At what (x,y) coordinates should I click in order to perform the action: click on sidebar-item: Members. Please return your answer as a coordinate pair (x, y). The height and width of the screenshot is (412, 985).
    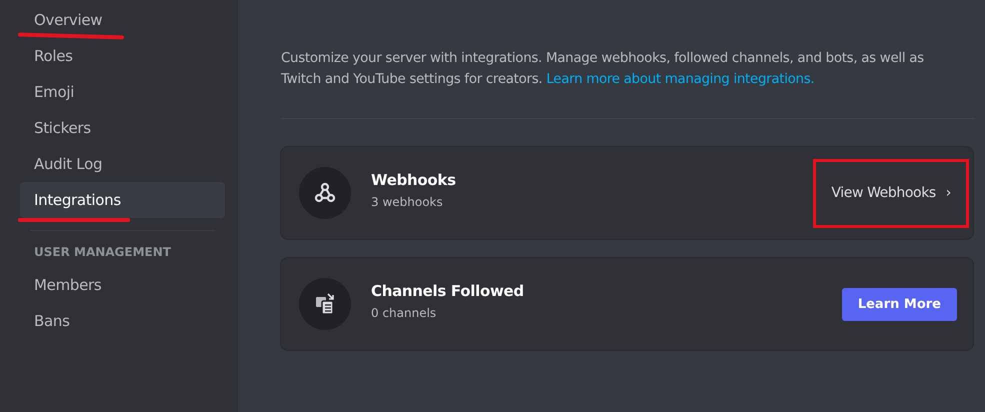
    Looking at the image, I should click on (122, 285).